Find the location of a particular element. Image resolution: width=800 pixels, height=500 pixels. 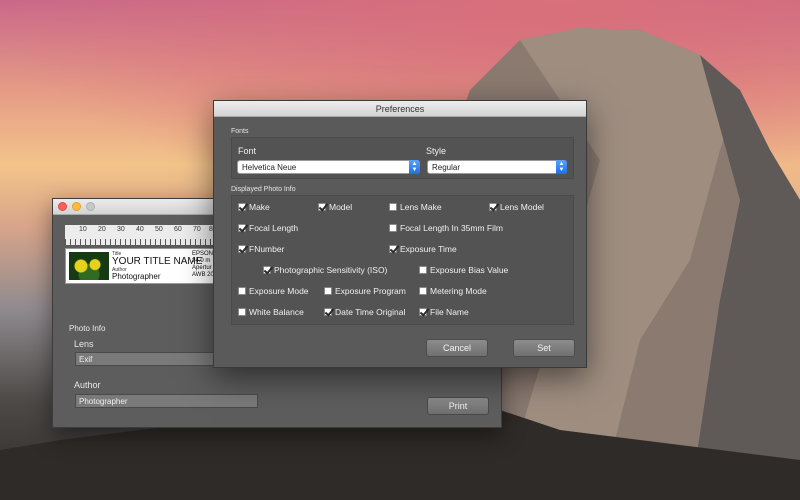

ruler: 10 20 30 40 50 60 70 80 is located at coordinates (141, 235).